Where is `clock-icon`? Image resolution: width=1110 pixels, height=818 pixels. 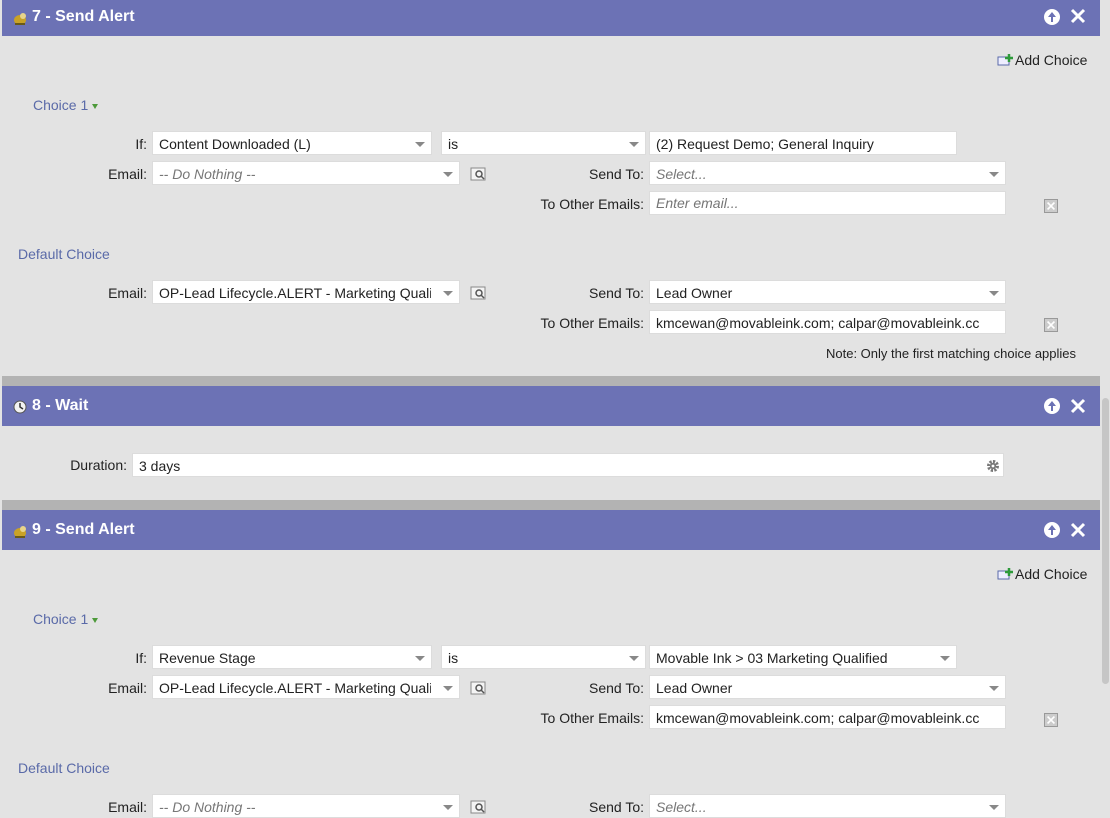
clock-icon is located at coordinates (20, 407).